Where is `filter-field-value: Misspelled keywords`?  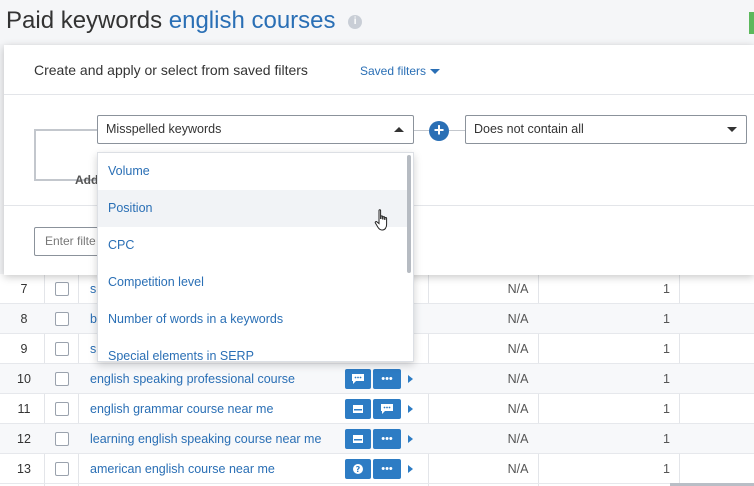 filter-field-value: Misspelled keywords is located at coordinates (164, 129).